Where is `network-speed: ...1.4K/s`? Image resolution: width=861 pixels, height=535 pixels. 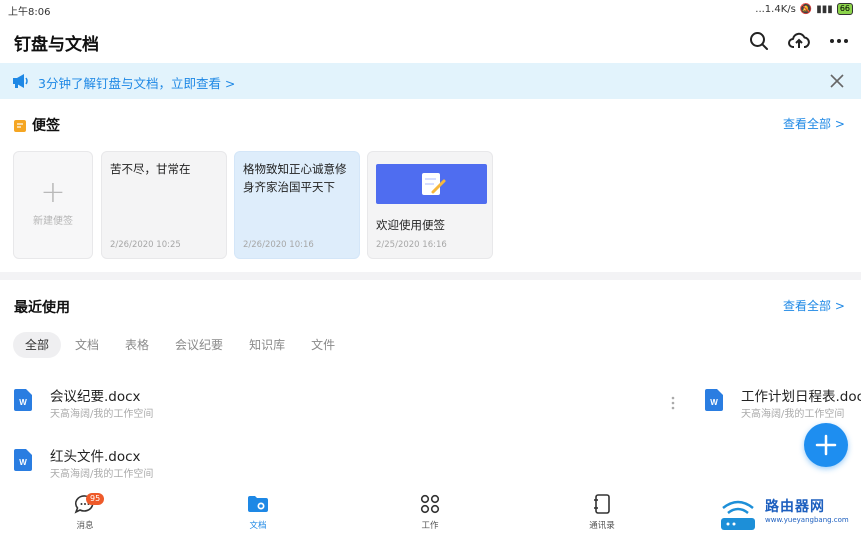 network-speed: ...1.4K/s is located at coordinates (775, 9).